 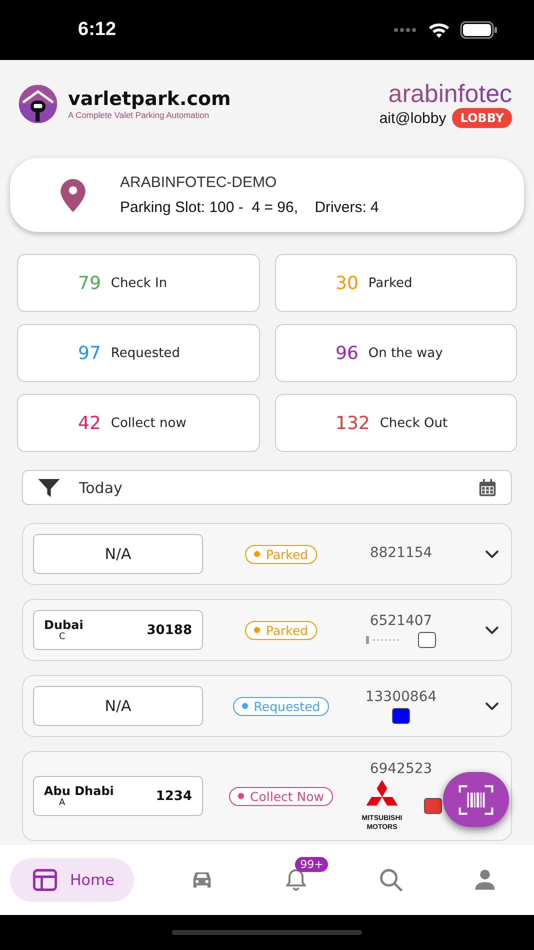 I want to click on stat-card: 96 On the way, so click(x=395, y=353).